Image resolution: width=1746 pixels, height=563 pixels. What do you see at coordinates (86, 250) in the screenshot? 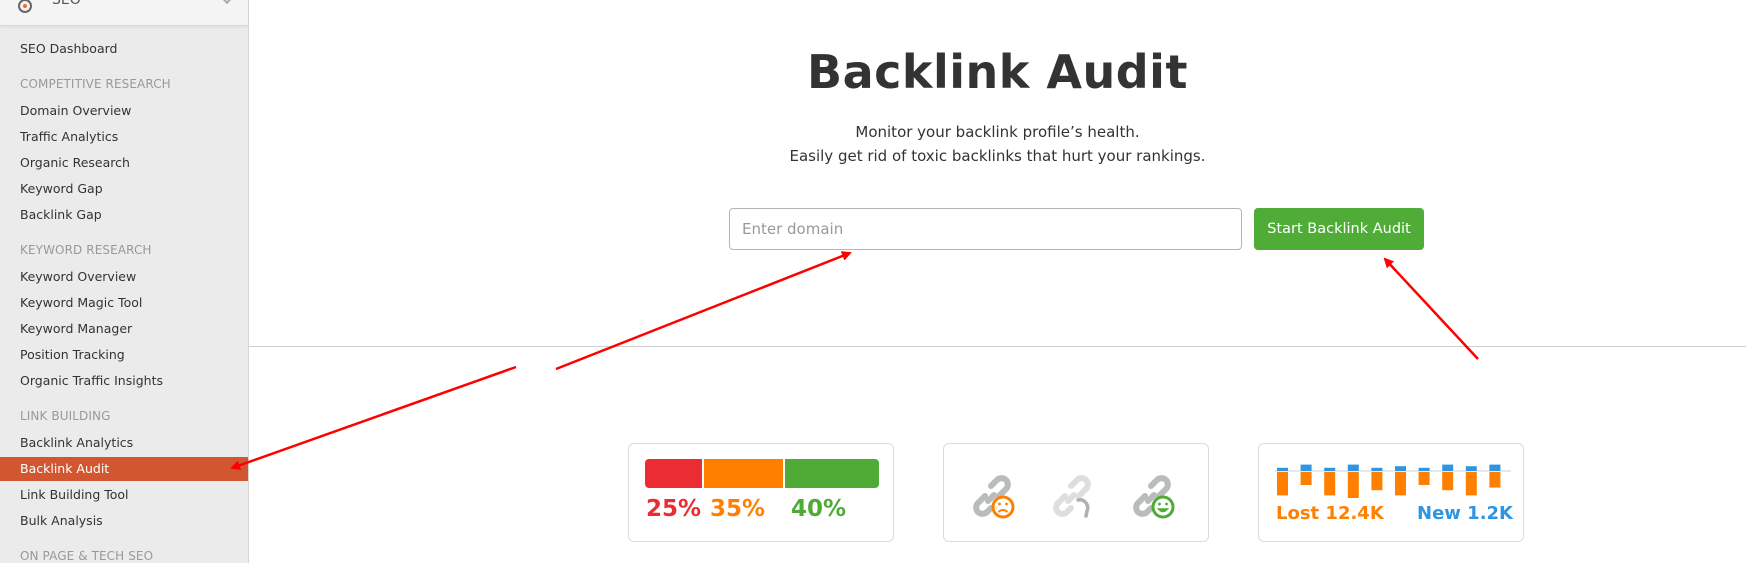
I see `sidebar-section-keyword-research: KEYWORD RESEARCH` at bounding box center [86, 250].